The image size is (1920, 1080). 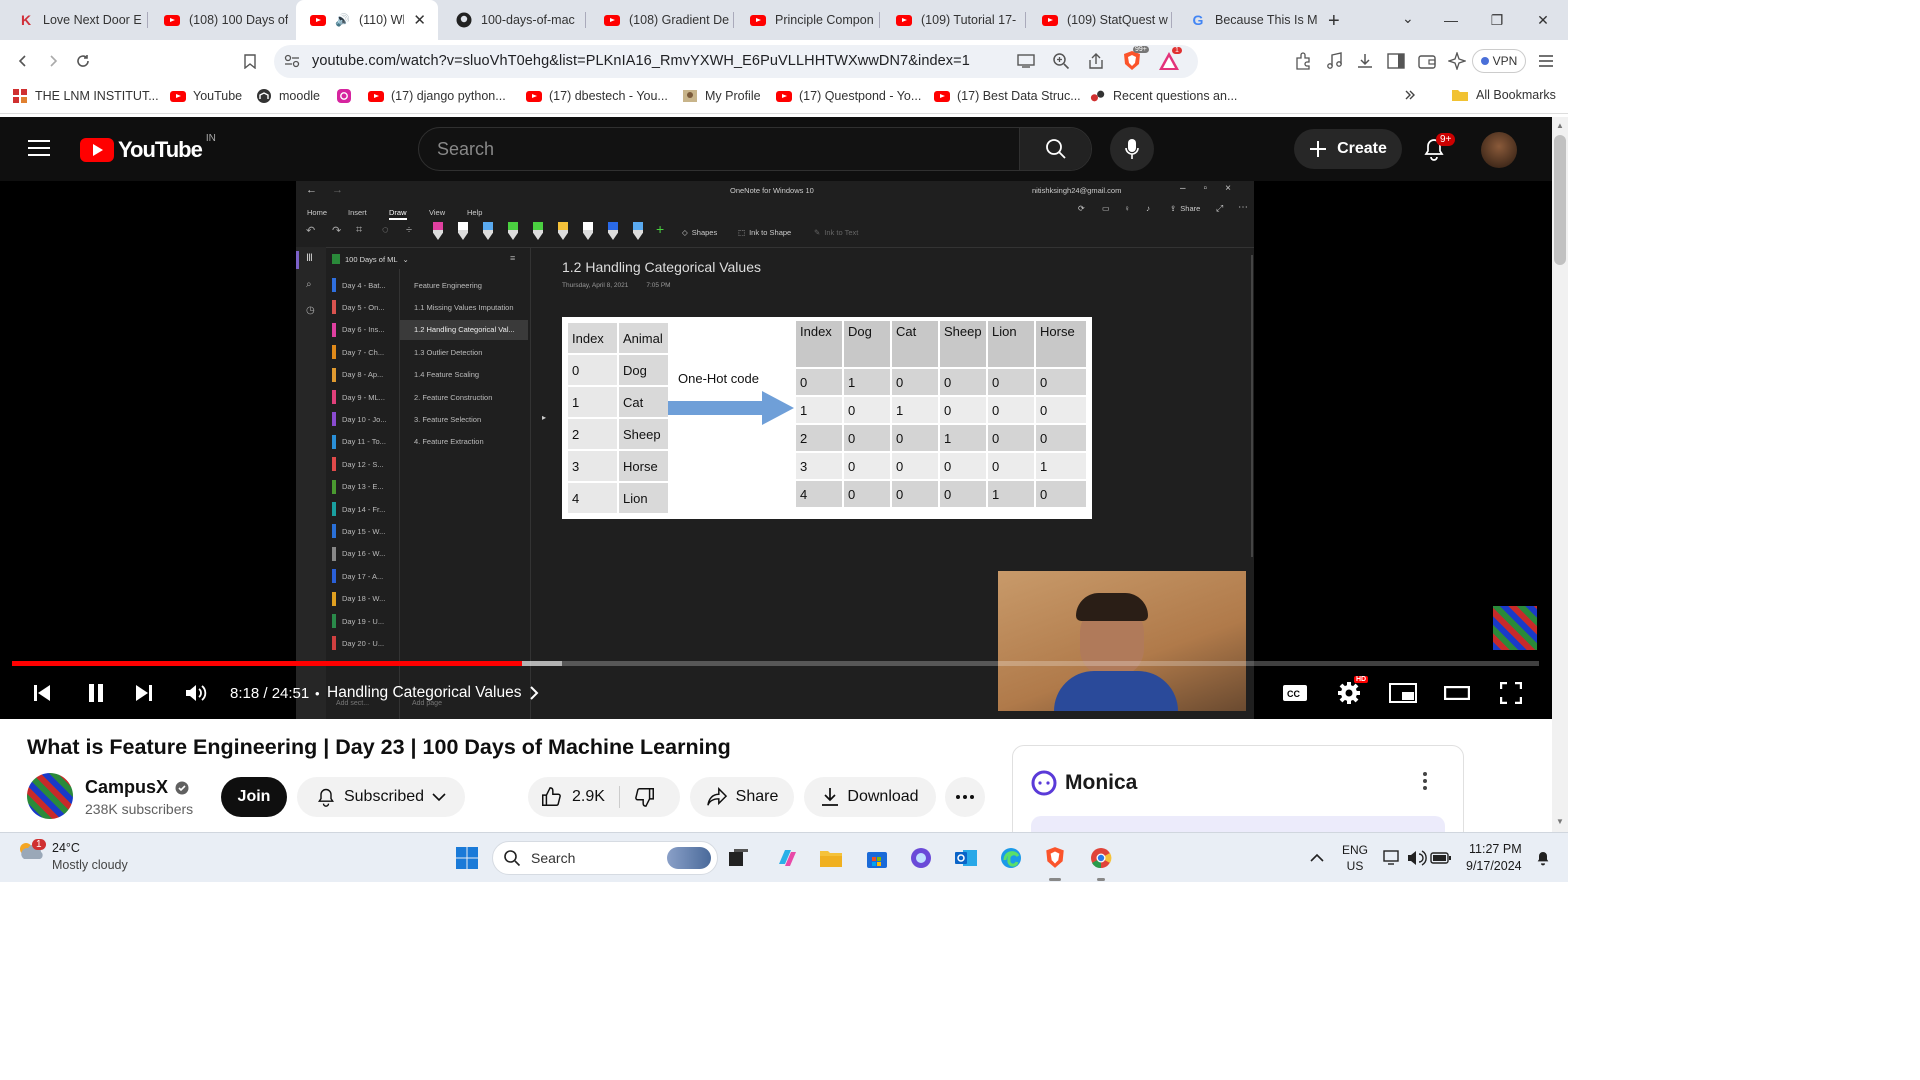 What do you see at coordinates (250, 61) in the screenshot?
I see `bookmark-page-button` at bounding box center [250, 61].